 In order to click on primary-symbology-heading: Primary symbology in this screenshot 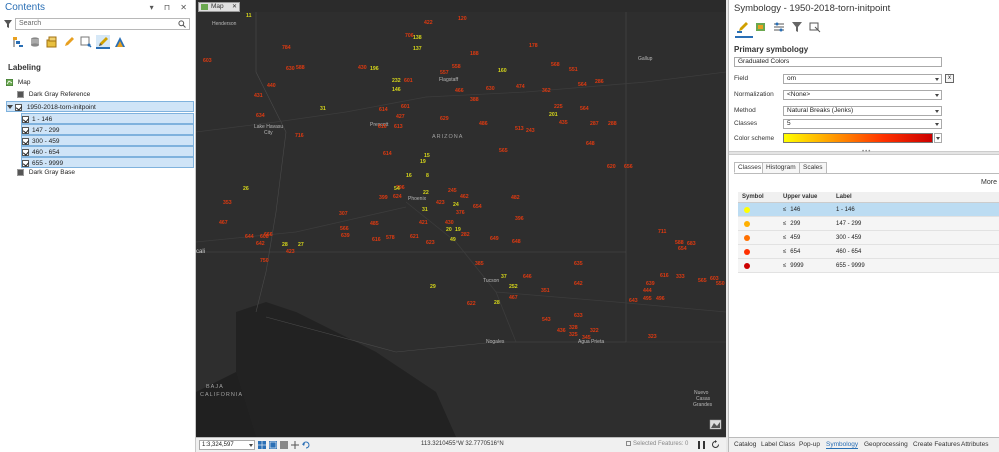, I will do `click(771, 49)`.